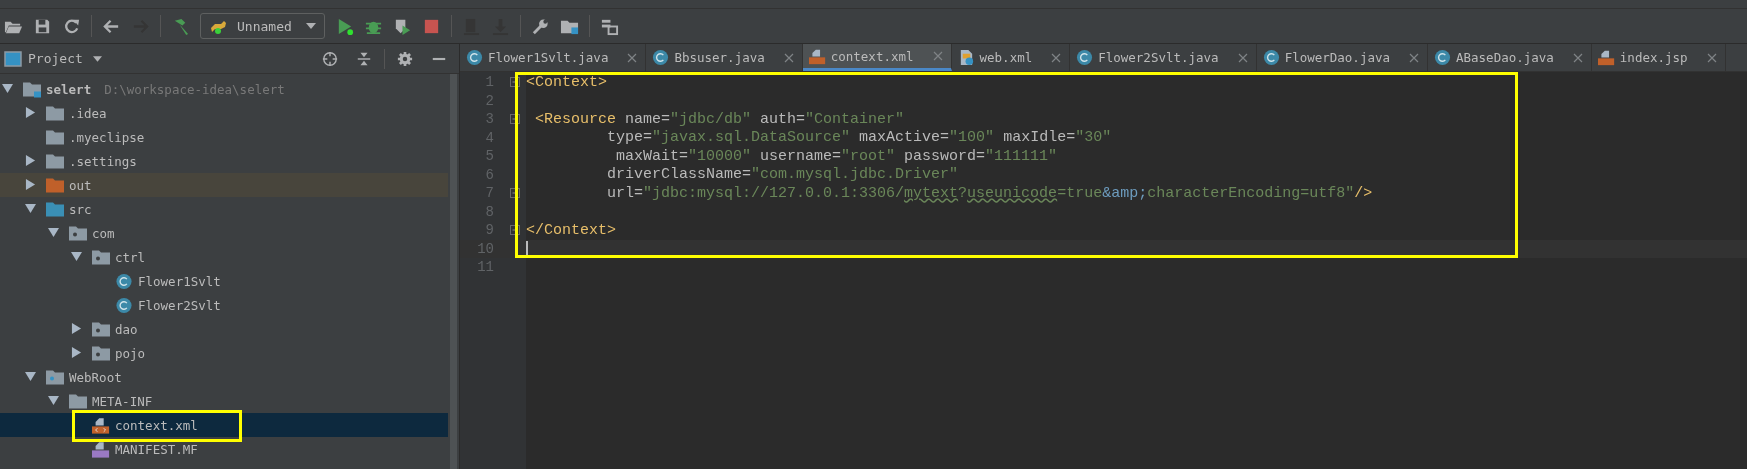  Describe the element at coordinates (224, 425) in the screenshot. I see `tree-item: context.xml` at that location.